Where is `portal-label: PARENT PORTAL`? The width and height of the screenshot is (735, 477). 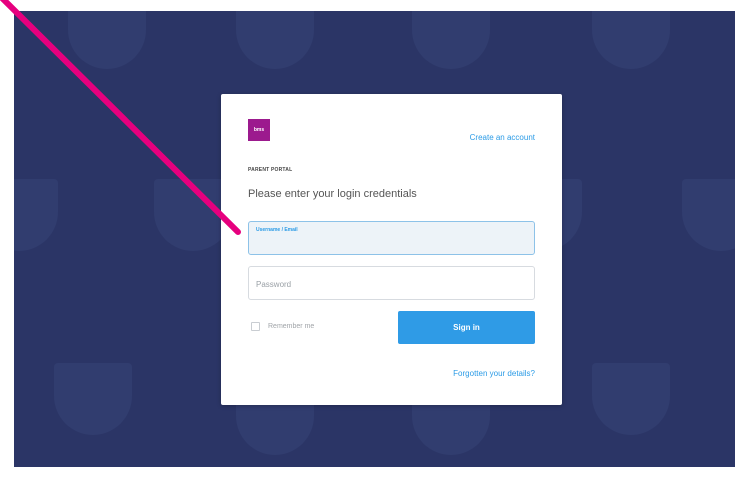 portal-label: PARENT PORTAL is located at coordinates (270, 170).